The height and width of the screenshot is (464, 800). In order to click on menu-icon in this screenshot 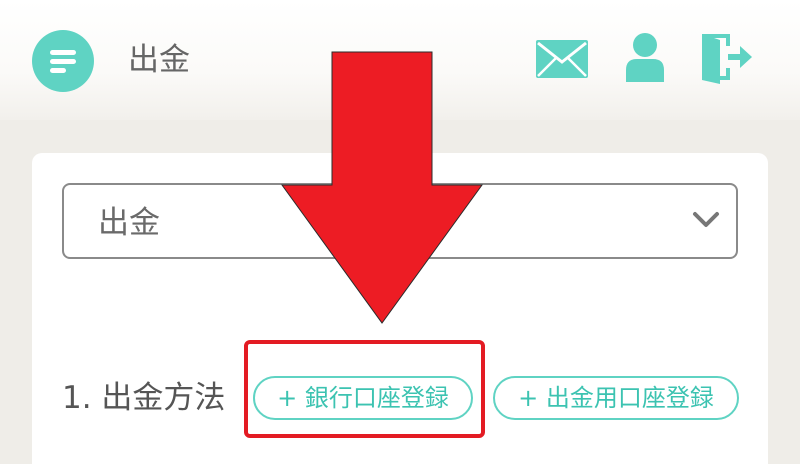, I will do `click(63, 52)`.